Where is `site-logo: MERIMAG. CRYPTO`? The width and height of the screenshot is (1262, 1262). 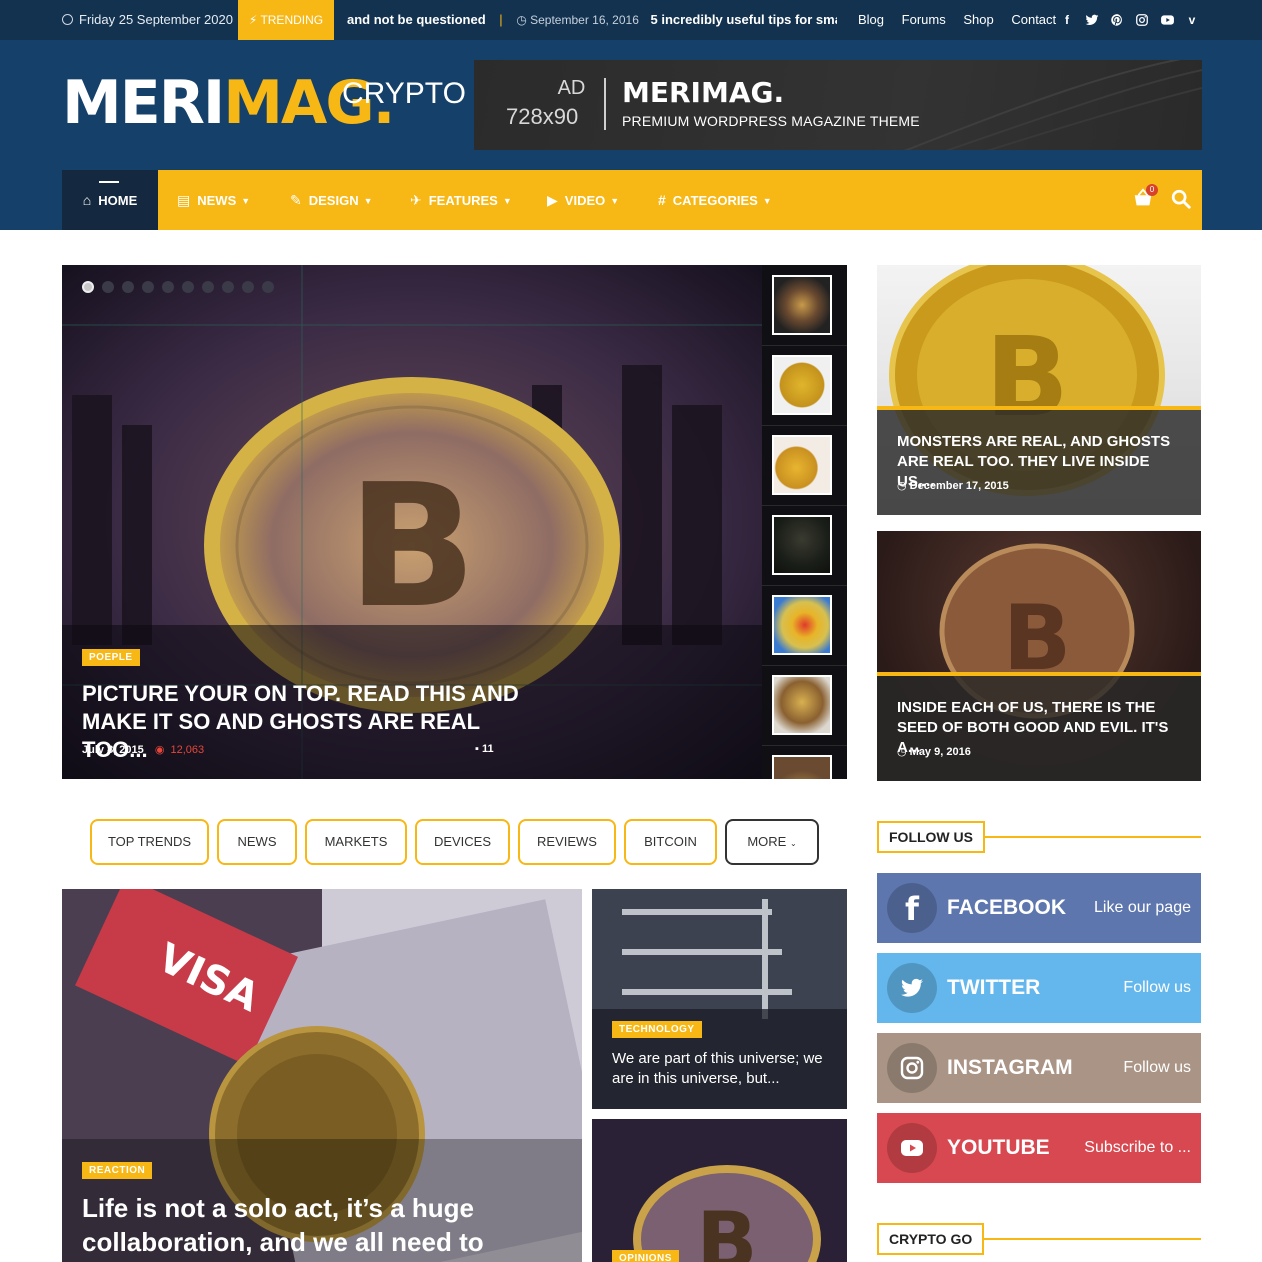
site-logo: MERIMAG. CRYPTO is located at coordinates (264, 103).